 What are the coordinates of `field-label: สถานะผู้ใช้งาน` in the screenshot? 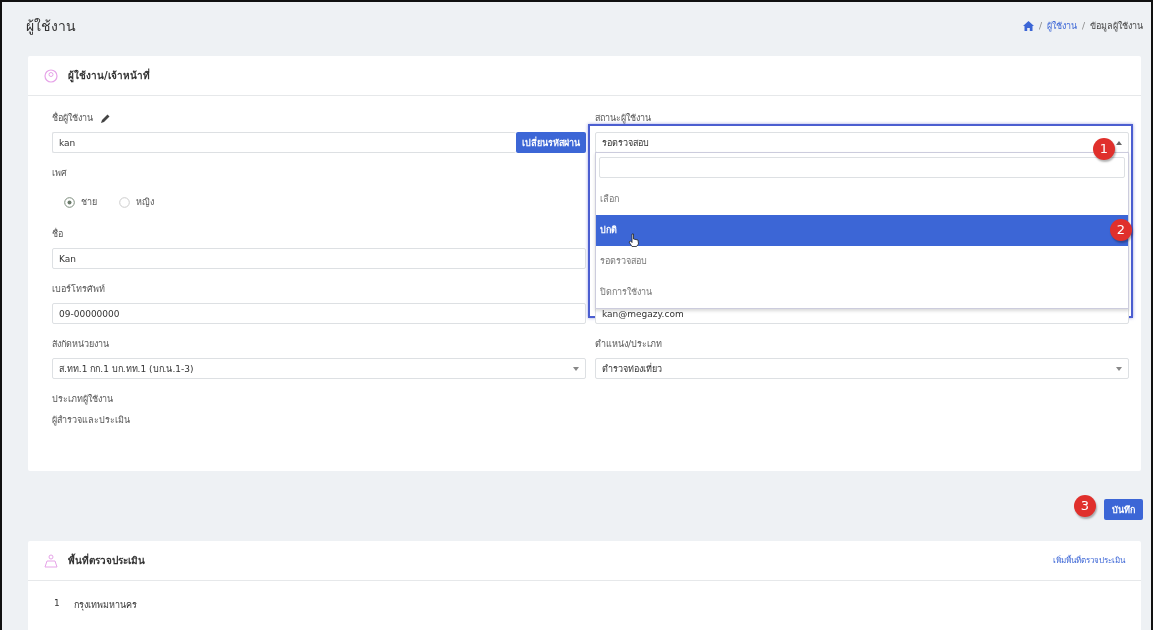 It's located at (623, 118).